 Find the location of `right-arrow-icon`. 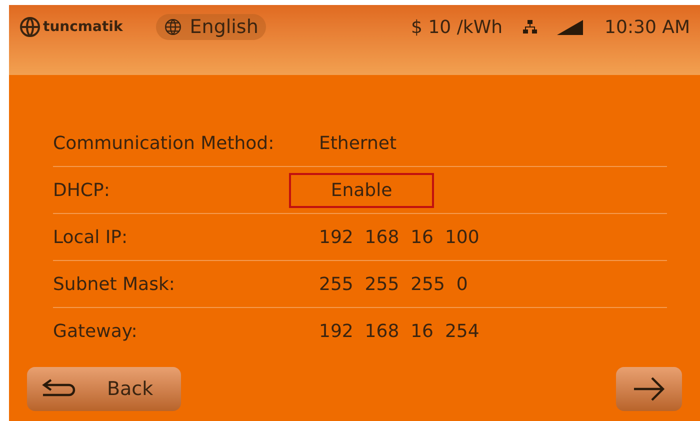

right-arrow-icon is located at coordinates (649, 389).